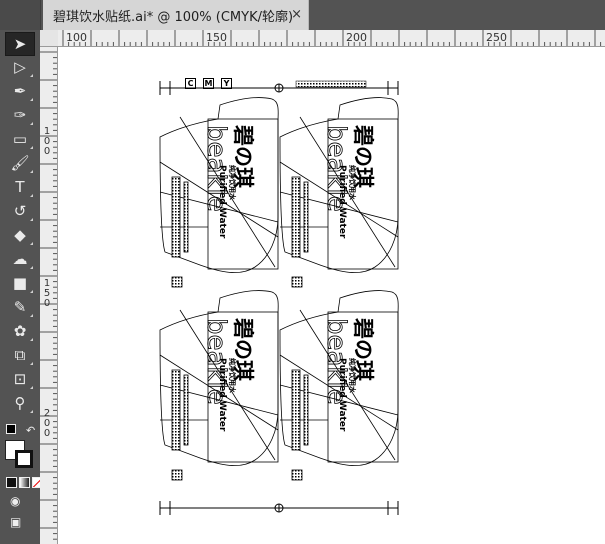  I want to click on horizontal-ruler-ticks, so click(332, 38).